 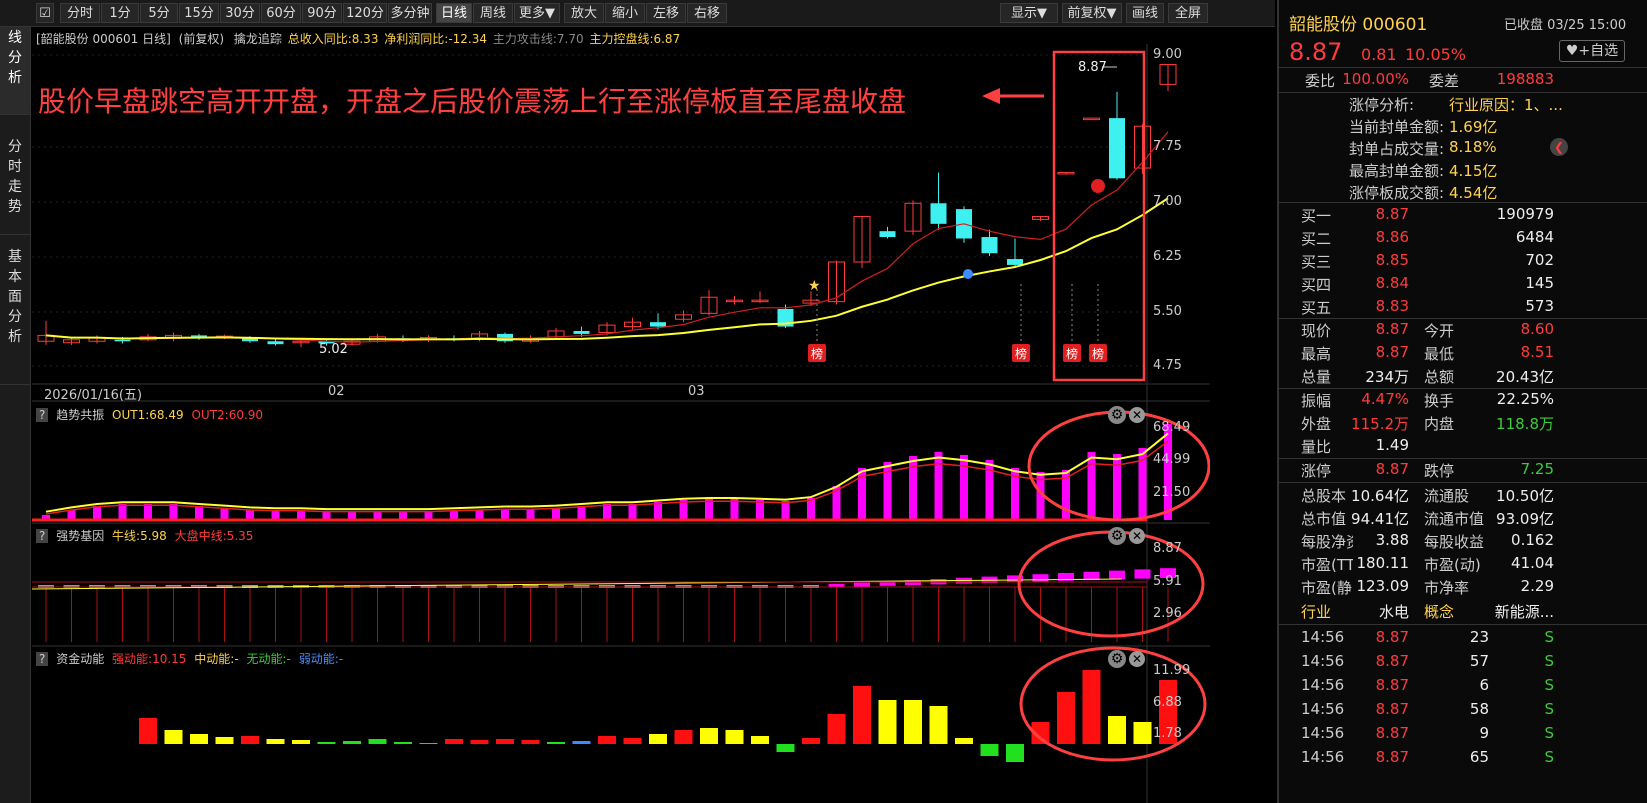 I want to click on sector-label: 行业, so click(x=1316, y=612).